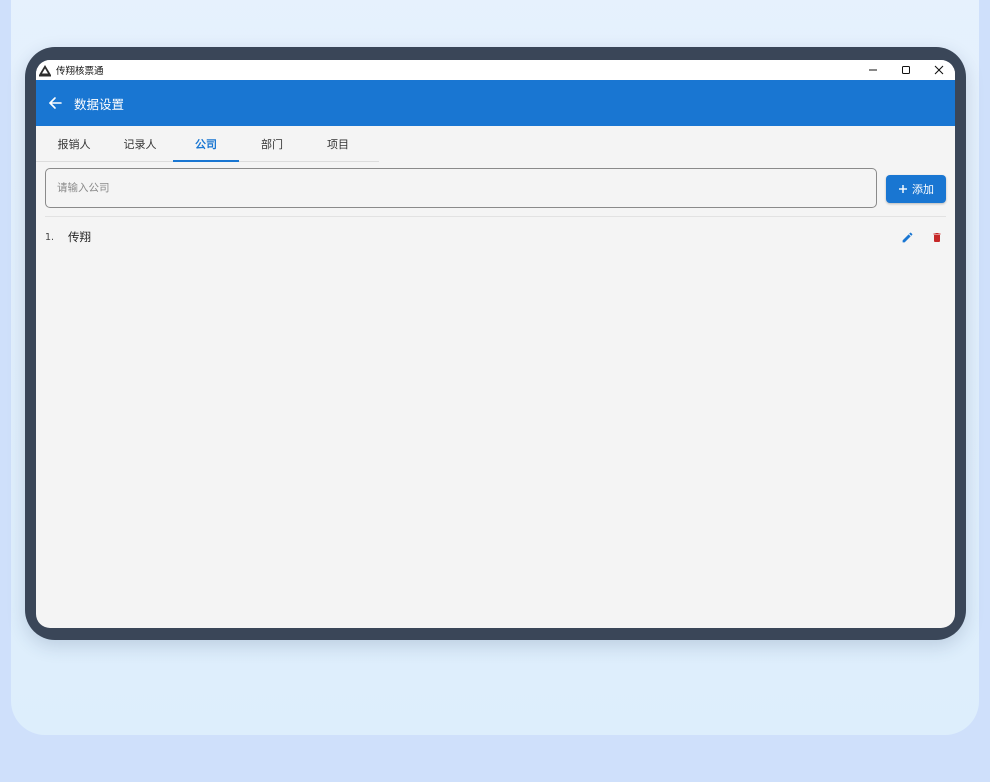  What do you see at coordinates (495, 237) in the screenshot?
I see `list-item: 1. 传翔` at bounding box center [495, 237].